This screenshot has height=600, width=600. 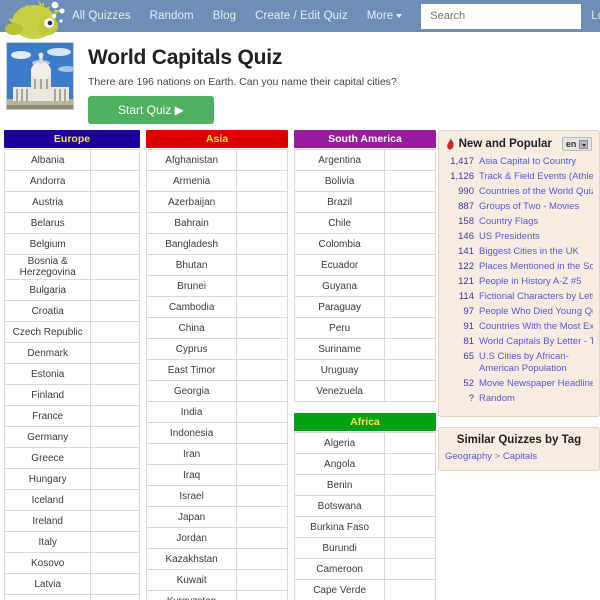 What do you see at coordinates (497, 399) in the screenshot?
I see `popular-quiz-link: Random` at bounding box center [497, 399].